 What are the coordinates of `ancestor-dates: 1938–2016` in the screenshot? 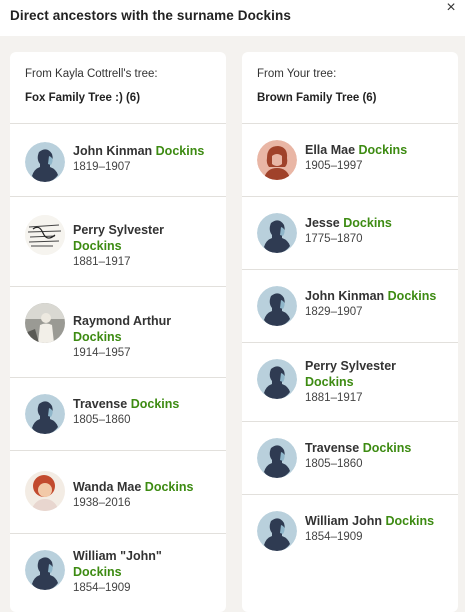 It's located at (102, 503).